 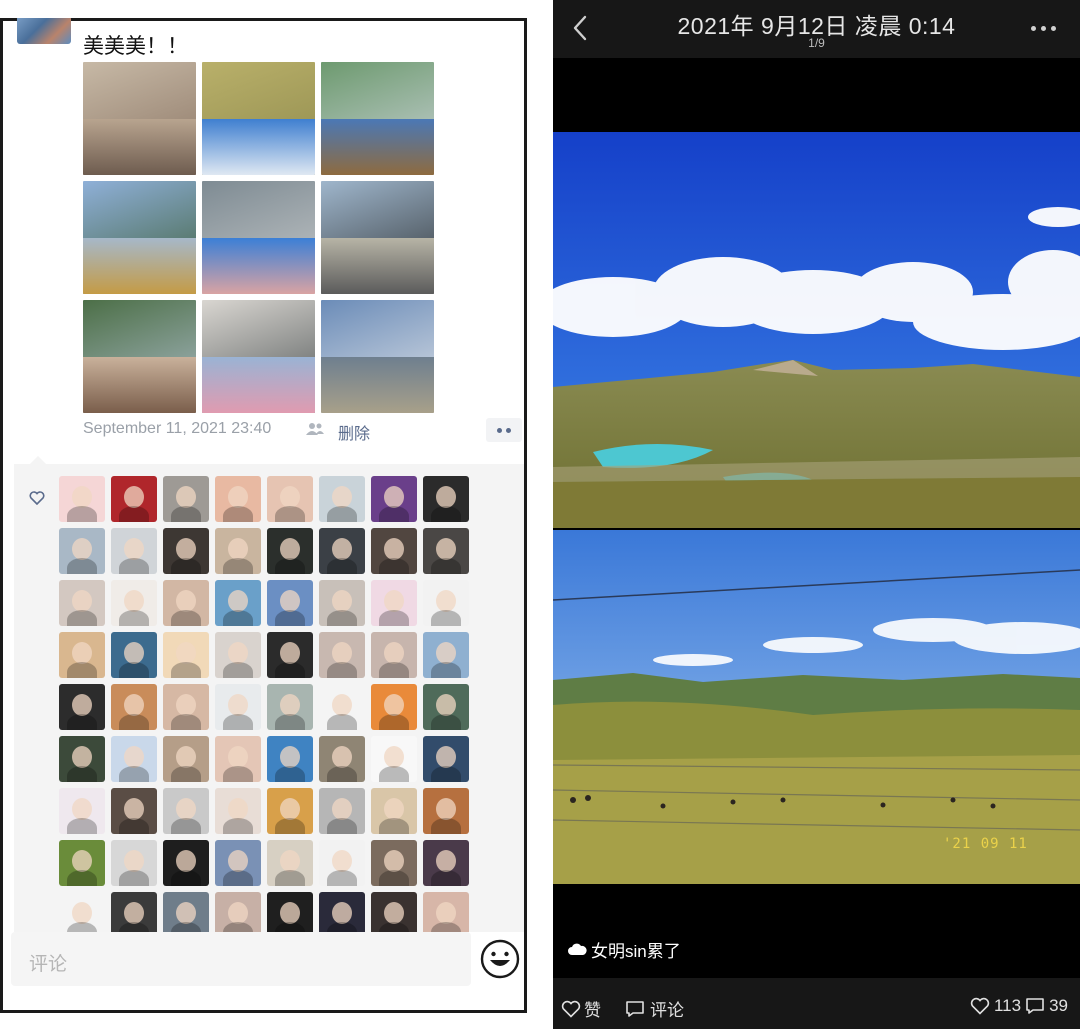 What do you see at coordinates (654, 1008) in the screenshot?
I see `comment-button: 评论` at bounding box center [654, 1008].